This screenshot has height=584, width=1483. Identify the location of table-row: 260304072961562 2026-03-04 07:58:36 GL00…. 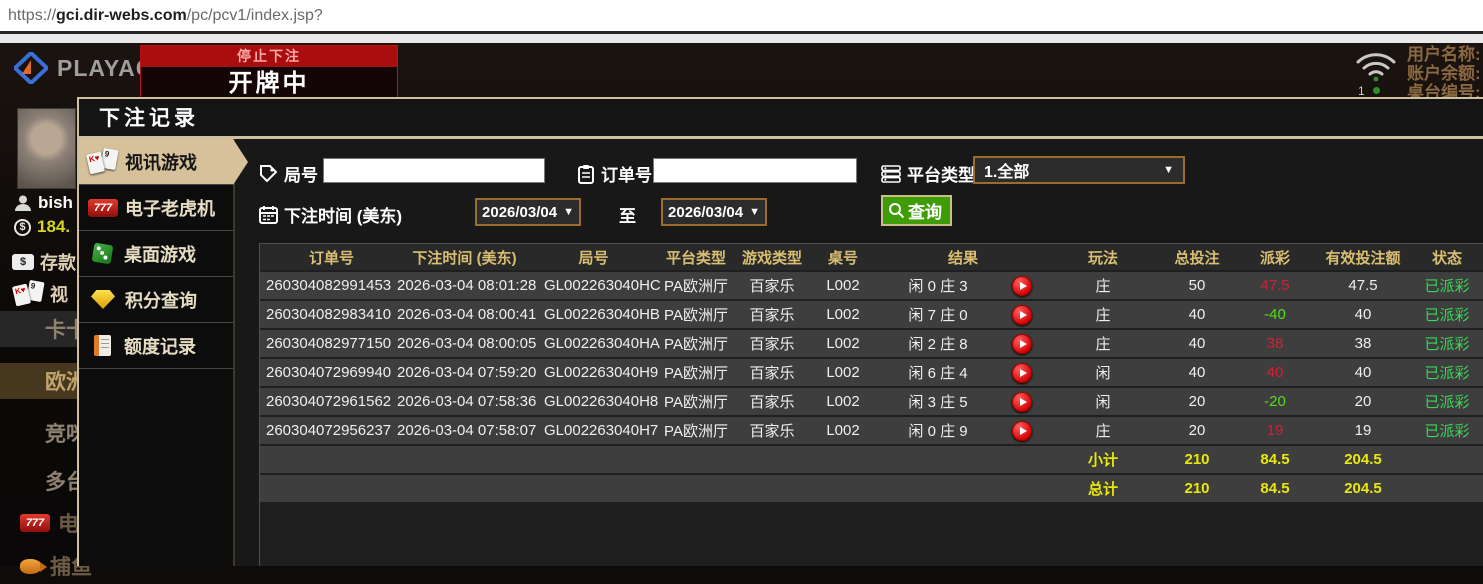
(871, 401).